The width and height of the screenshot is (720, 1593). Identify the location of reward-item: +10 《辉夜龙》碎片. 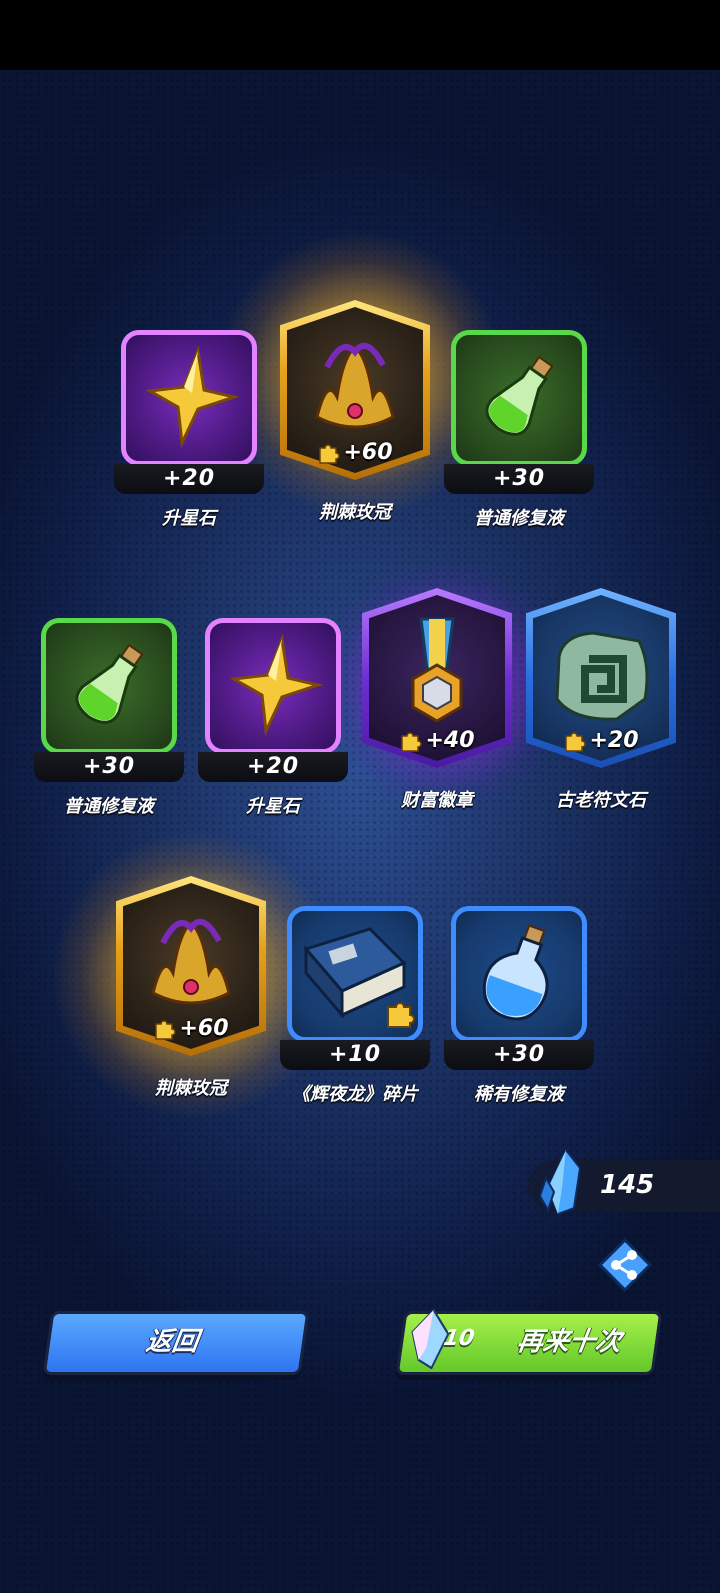
(355, 1011).